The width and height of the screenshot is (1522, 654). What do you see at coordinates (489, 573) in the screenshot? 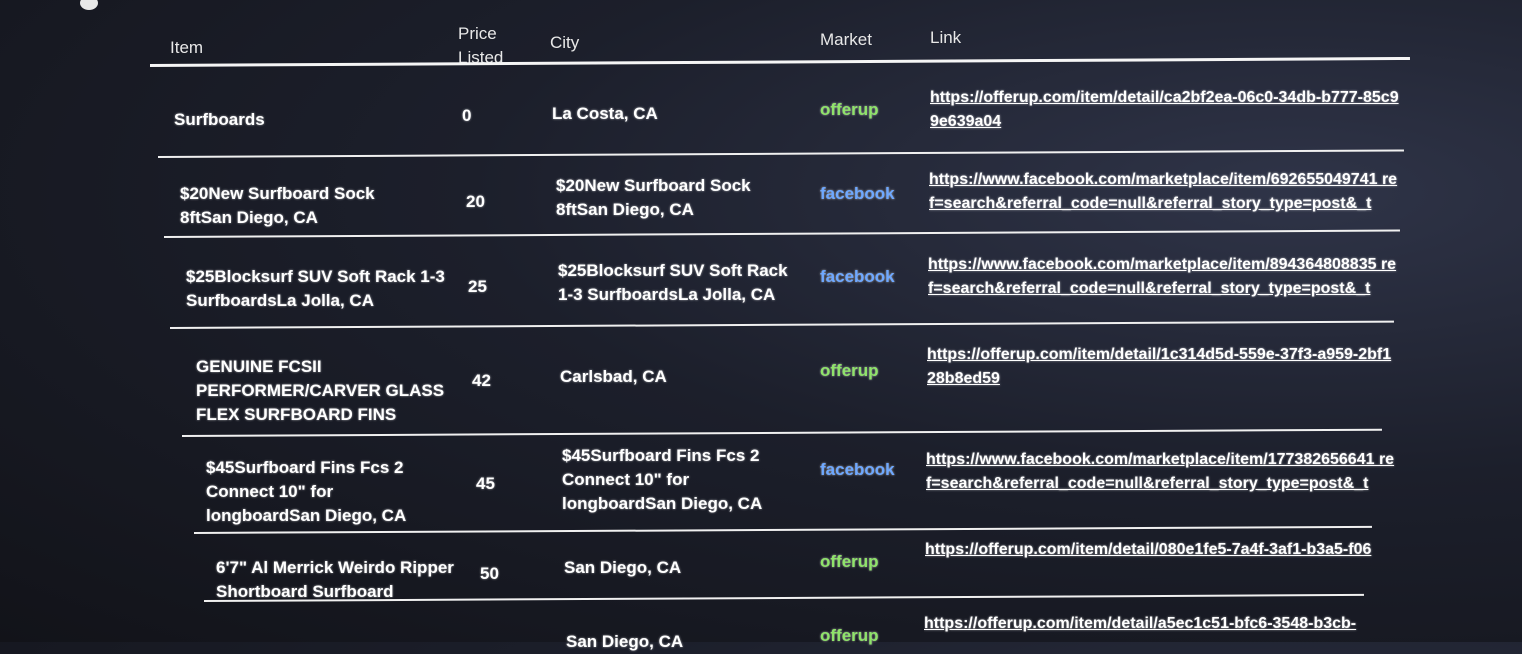
I see `price-cell: 50` at bounding box center [489, 573].